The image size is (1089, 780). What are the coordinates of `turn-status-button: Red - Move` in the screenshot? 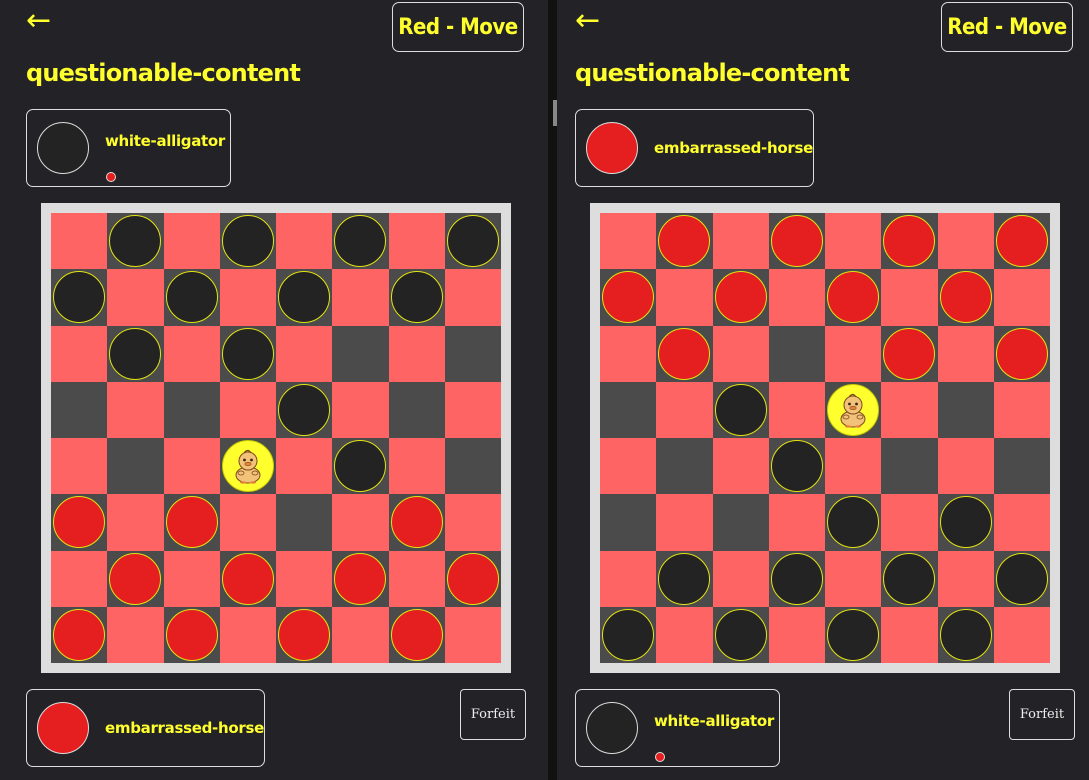 It's located at (458, 27).